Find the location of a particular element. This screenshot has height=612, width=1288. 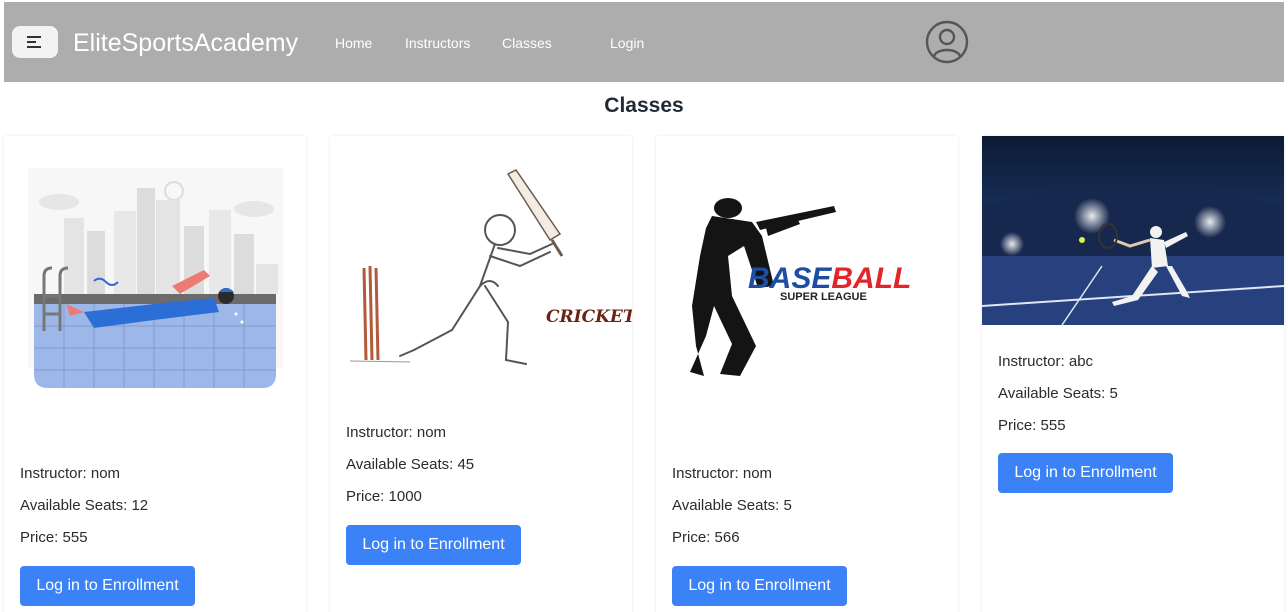

menu-icon is located at coordinates (34, 42).